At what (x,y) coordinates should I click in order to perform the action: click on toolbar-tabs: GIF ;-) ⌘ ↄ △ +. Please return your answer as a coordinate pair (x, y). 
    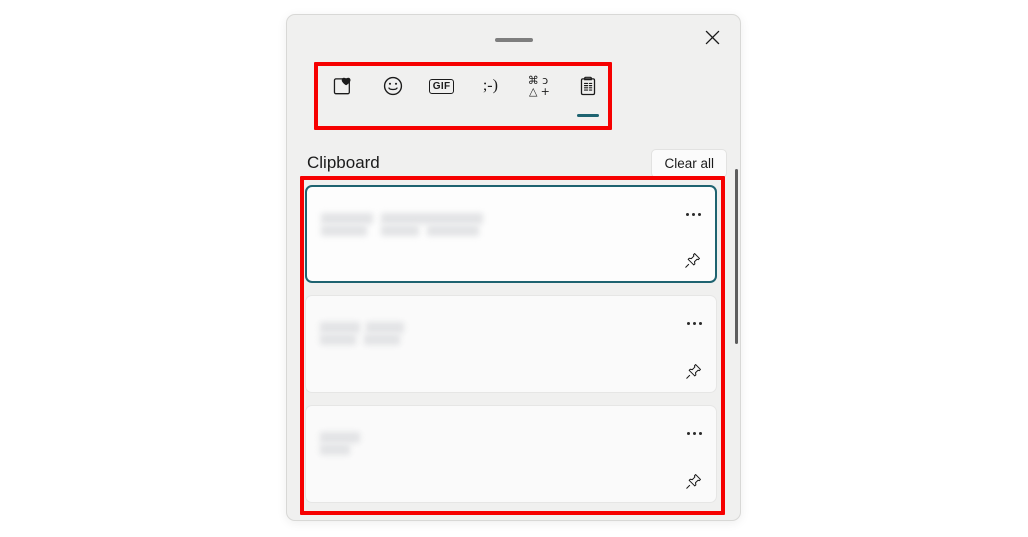
    Looking at the image, I should click on (466, 98).